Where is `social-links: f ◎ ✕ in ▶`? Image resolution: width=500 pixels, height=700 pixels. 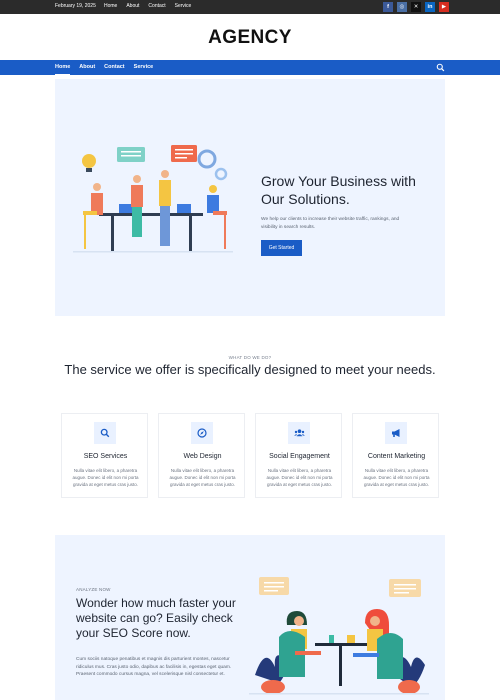 social-links: f ◎ ✕ in ▶ is located at coordinates (416, 7).